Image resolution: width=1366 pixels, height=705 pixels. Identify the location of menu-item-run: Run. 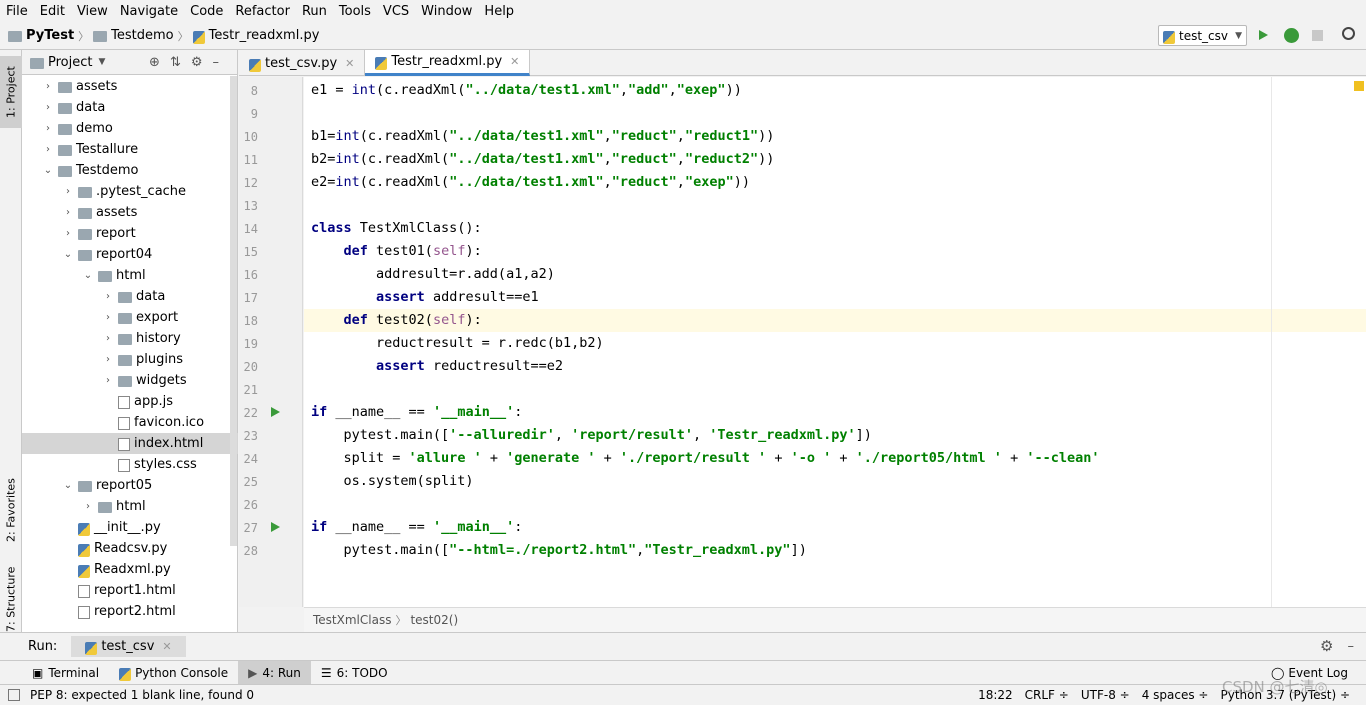
(314, 11).